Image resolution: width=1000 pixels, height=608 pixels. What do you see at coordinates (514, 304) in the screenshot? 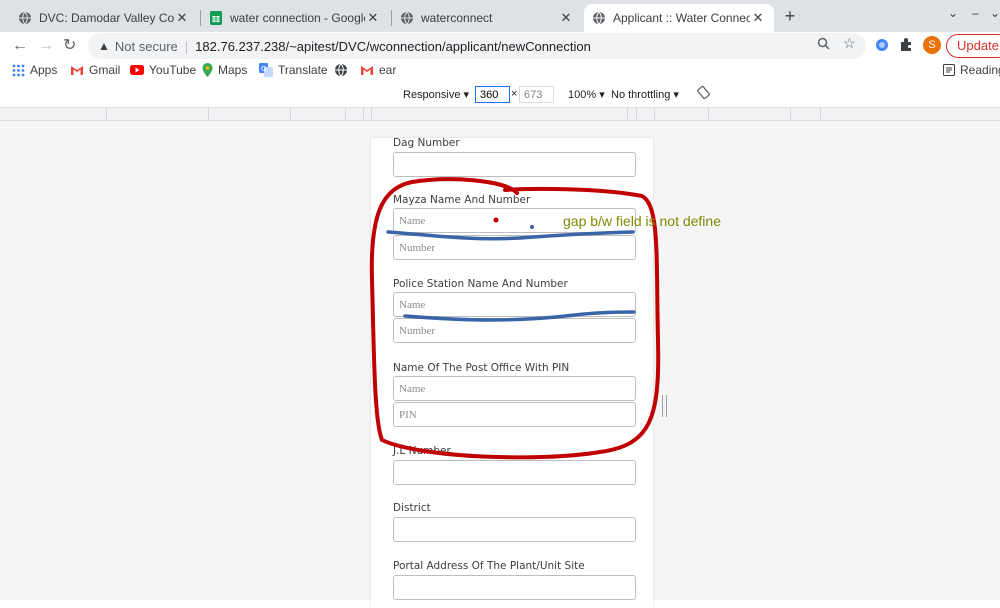
I see `police-station-name-input` at bounding box center [514, 304].